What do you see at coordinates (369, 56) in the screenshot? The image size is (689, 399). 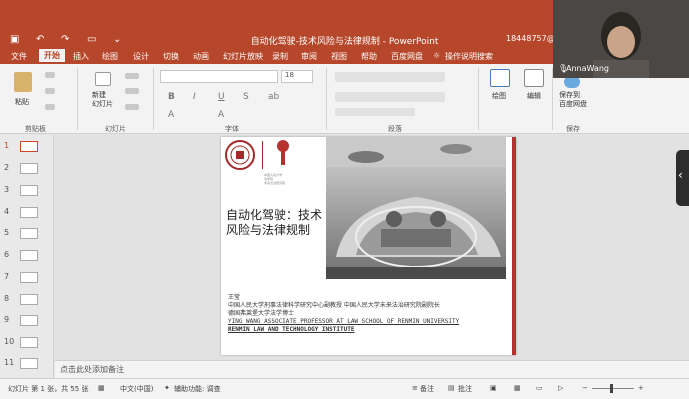 I see `tab-help: 帮助` at bounding box center [369, 56].